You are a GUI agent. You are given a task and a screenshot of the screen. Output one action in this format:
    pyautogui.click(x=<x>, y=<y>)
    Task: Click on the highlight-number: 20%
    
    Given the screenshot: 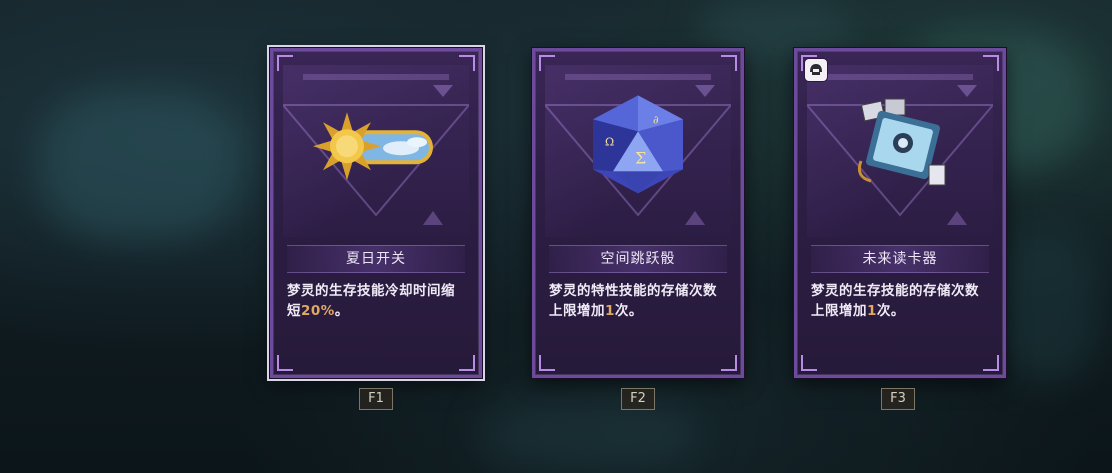 What is the action you would take?
    pyautogui.click(x=318, y=311)
    